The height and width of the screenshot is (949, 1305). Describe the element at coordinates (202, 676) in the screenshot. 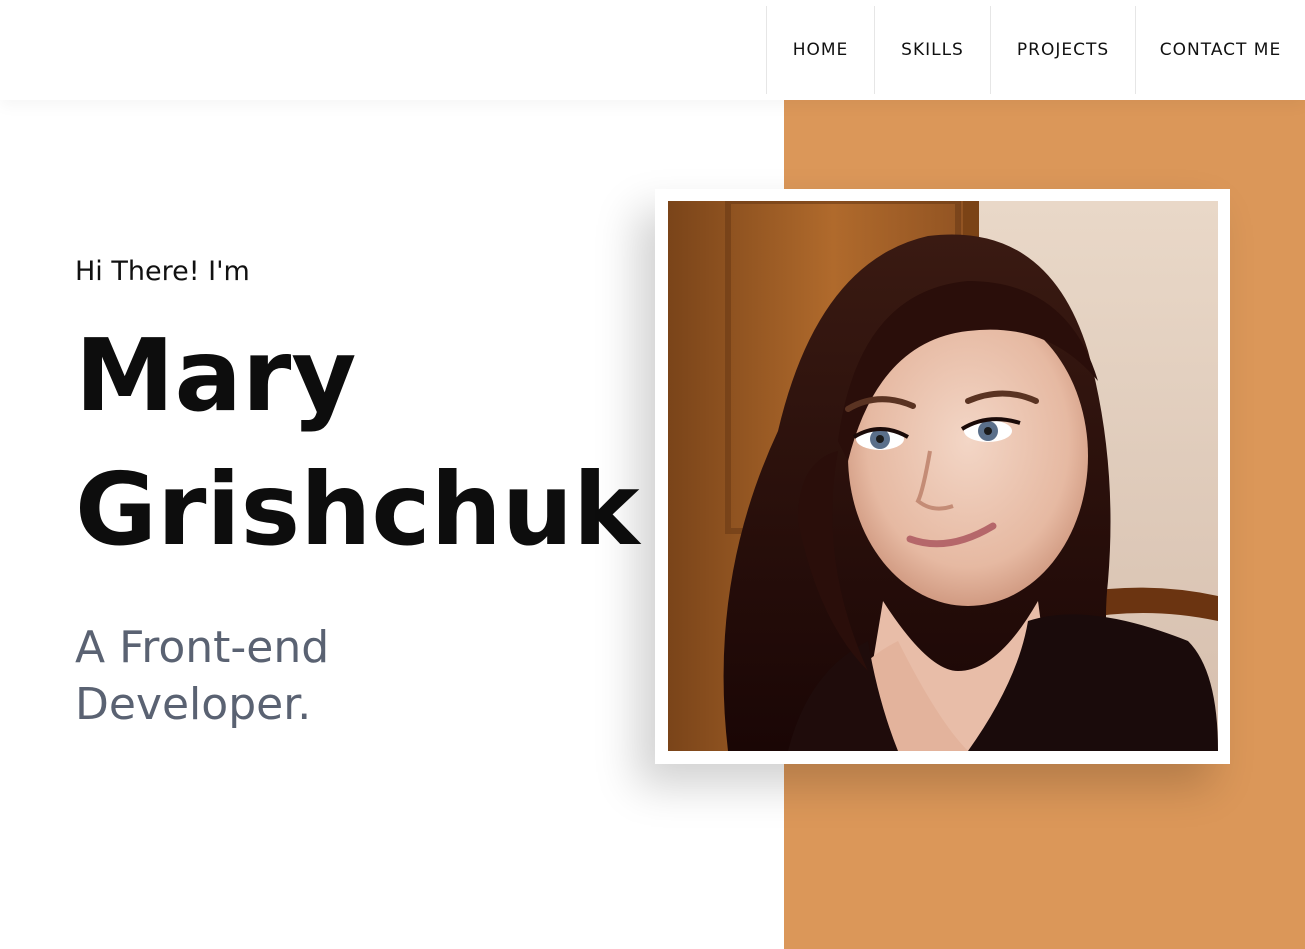

I see `hero-role: A Front-end Developer.` at that location.